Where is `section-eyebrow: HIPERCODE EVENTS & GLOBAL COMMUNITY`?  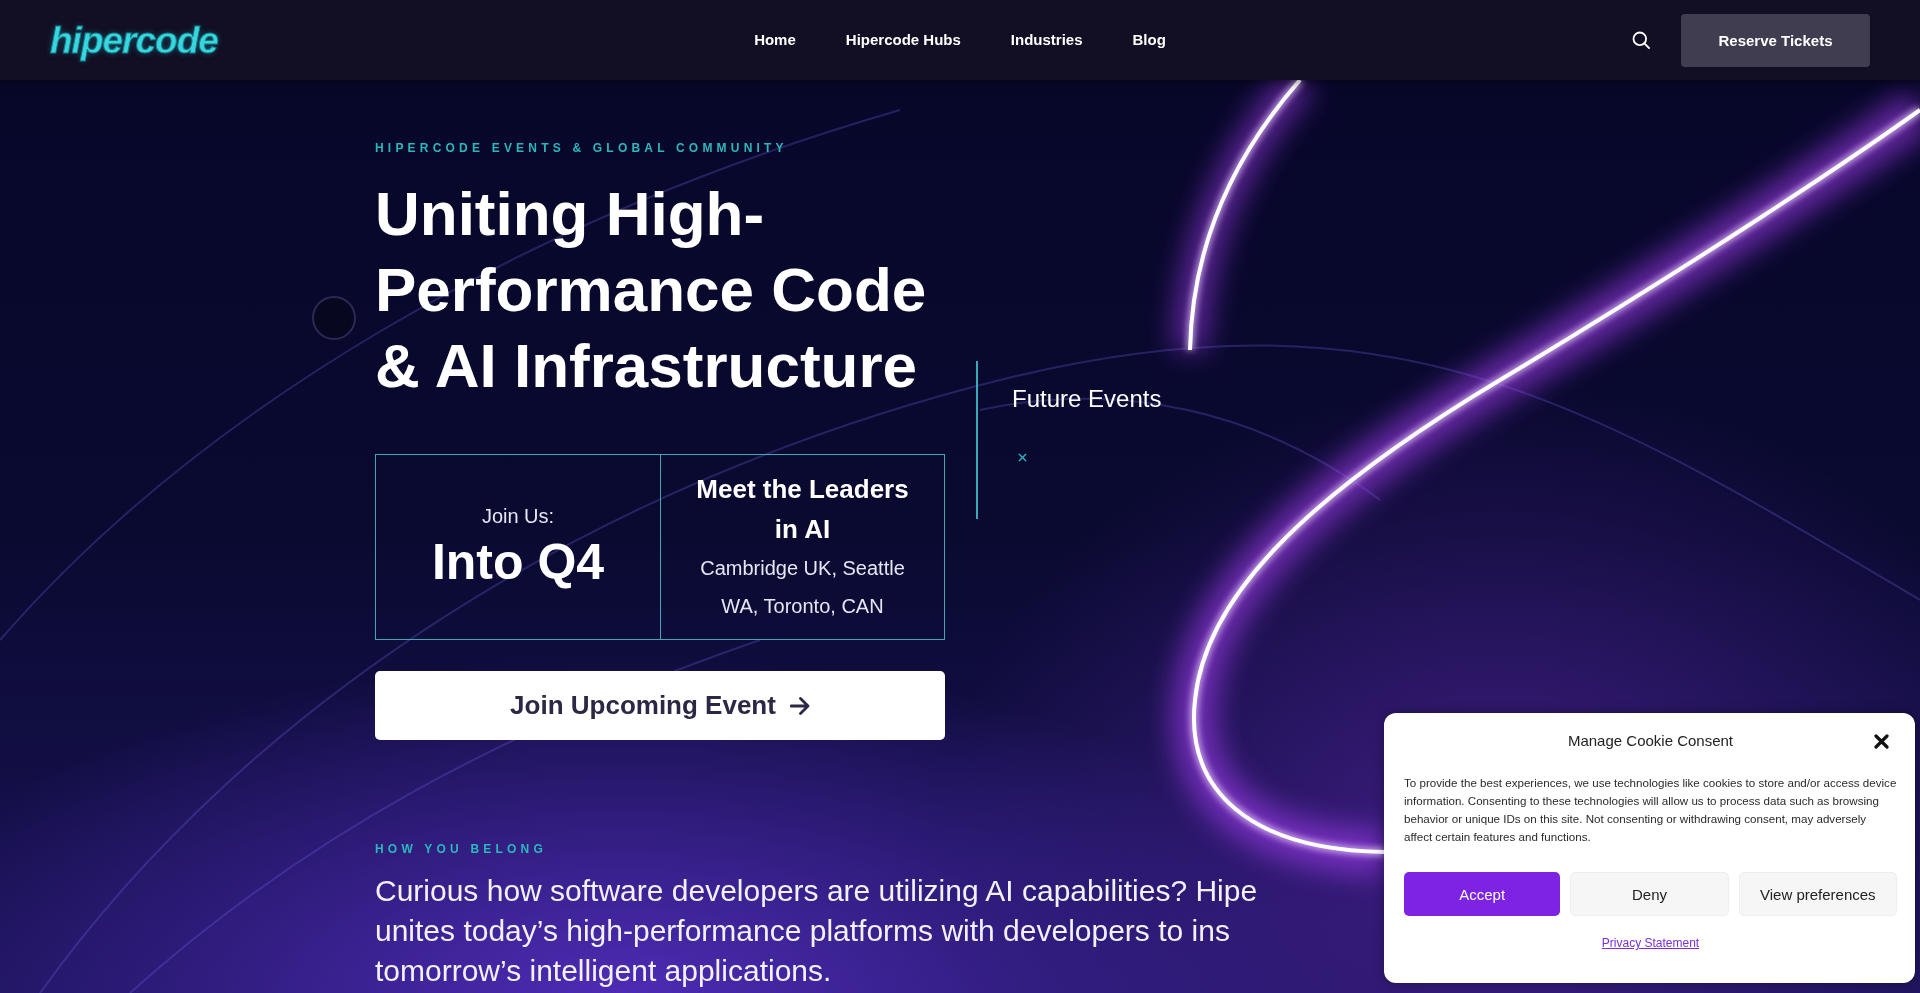
section-eyebrow: HIPERCODE EVENTS & GLOBAL COMMUNITY is located at coordinates (581, 148).